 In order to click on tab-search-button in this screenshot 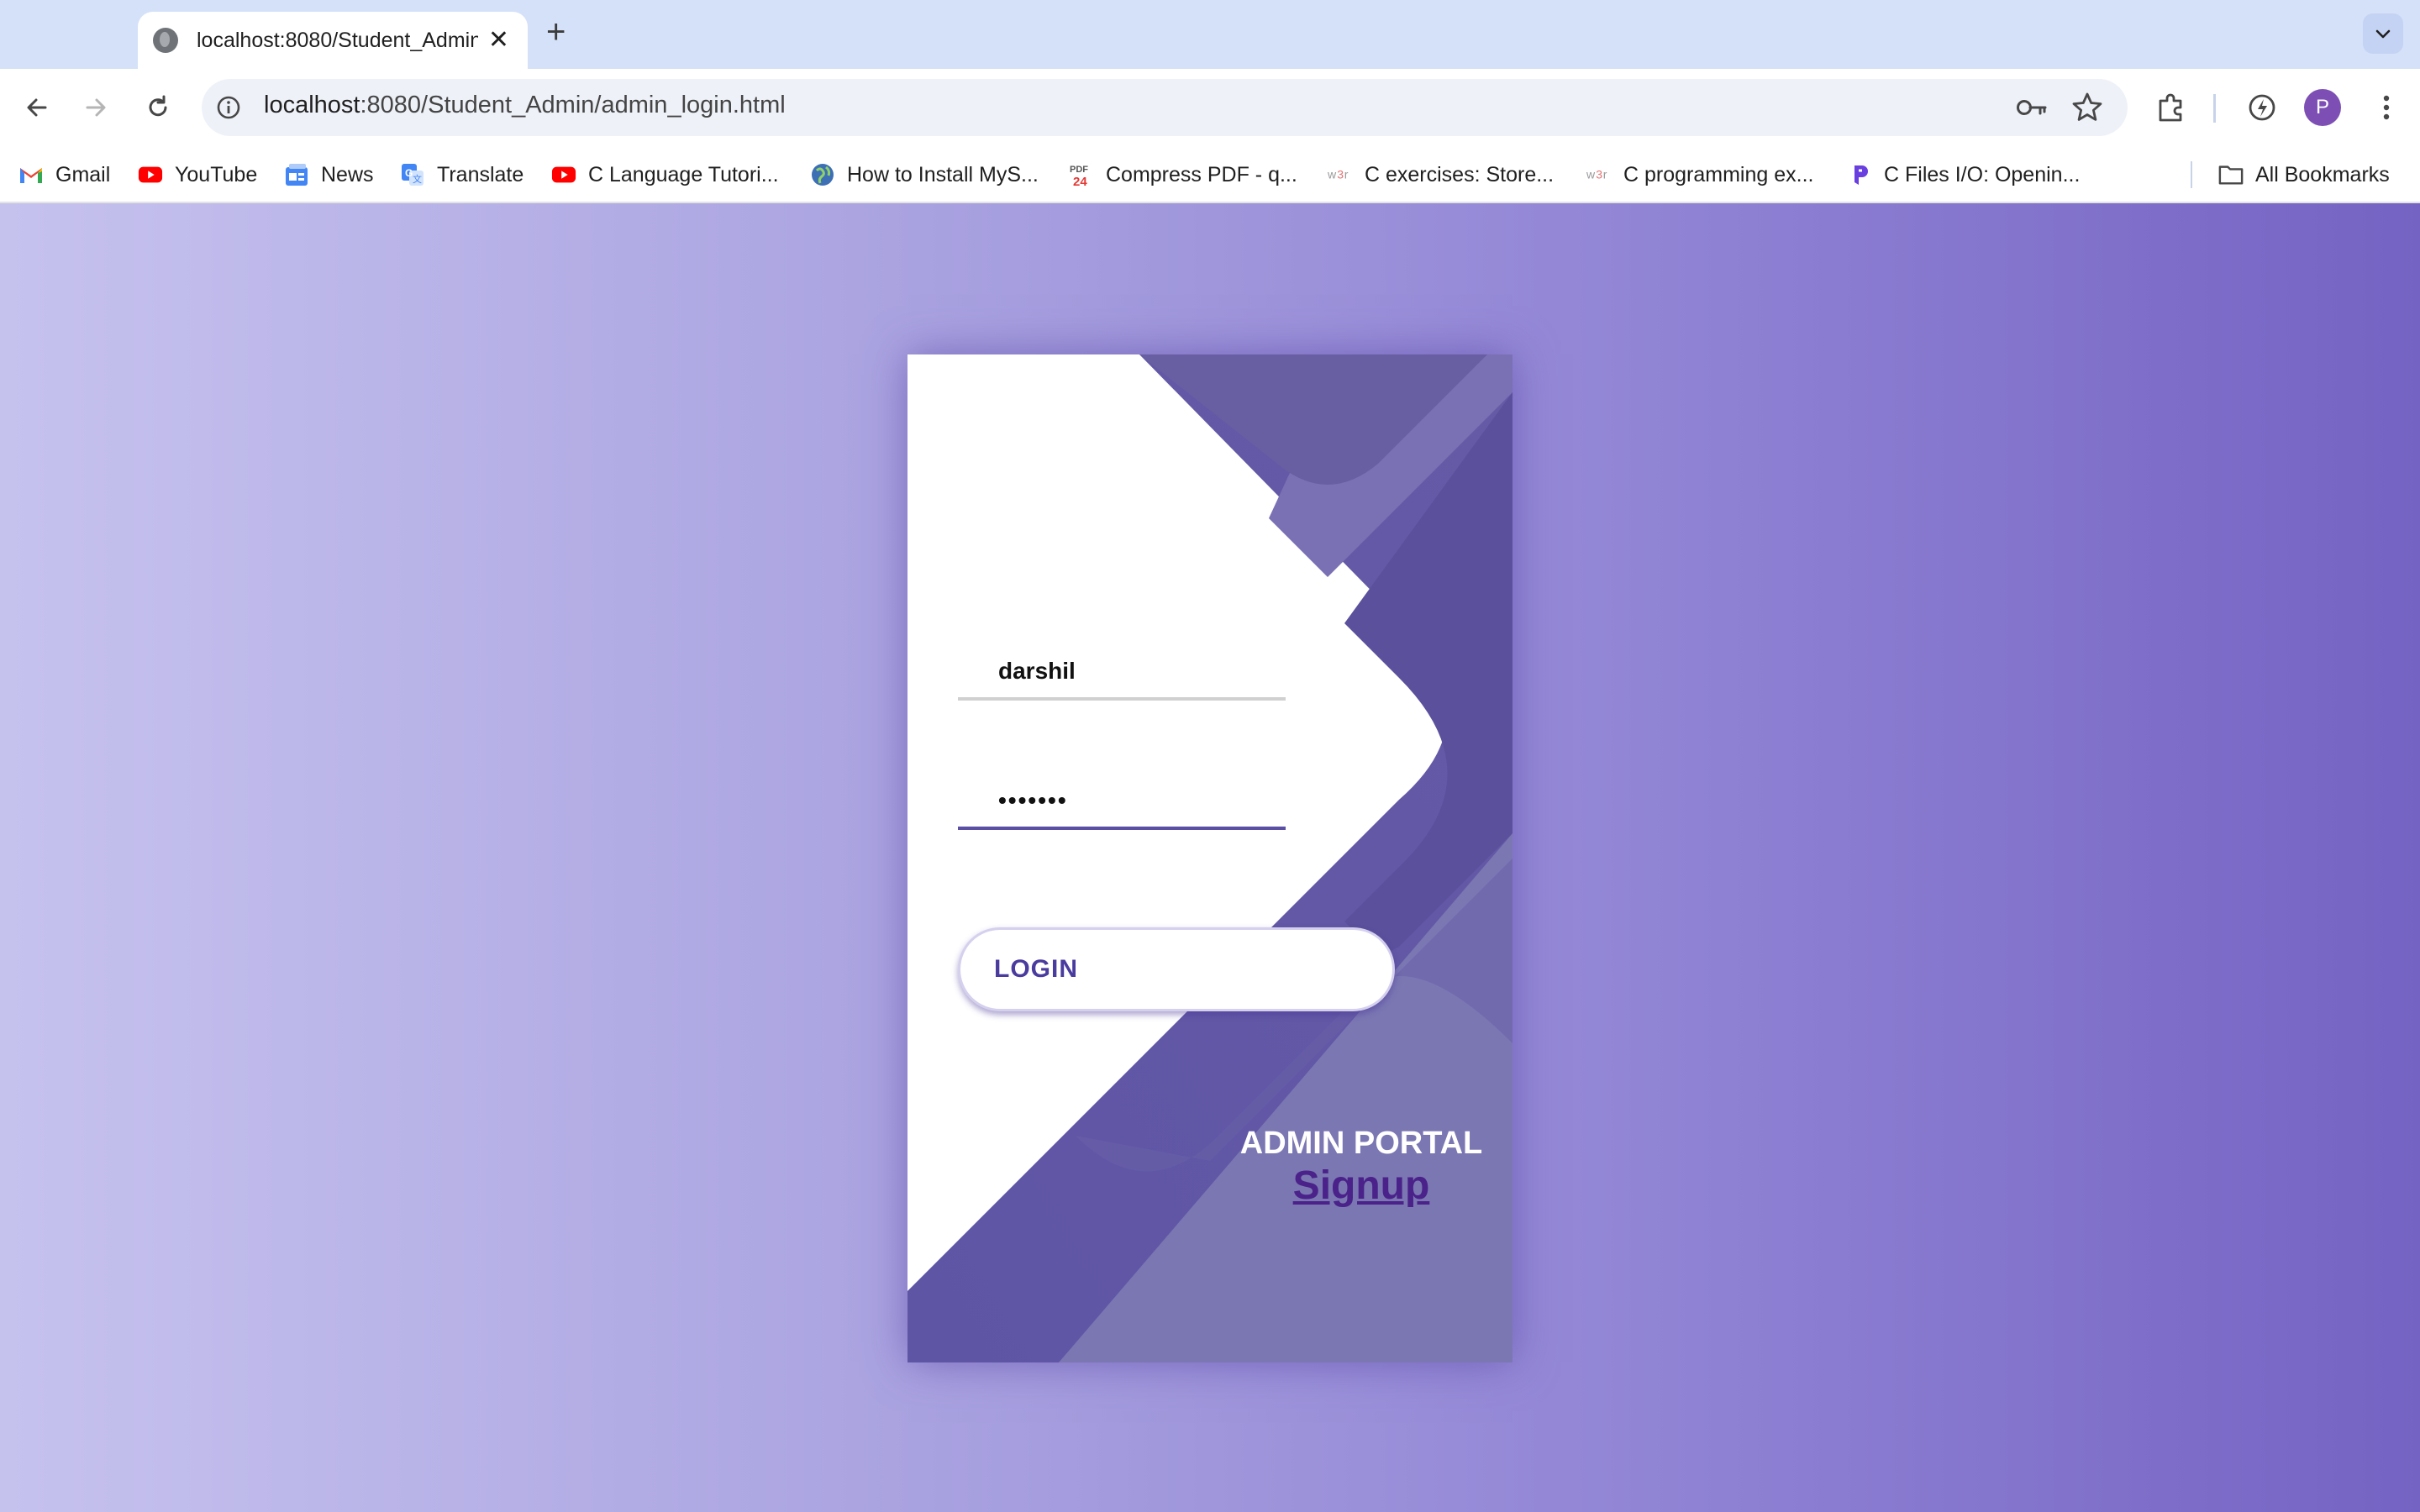, I will do `click(2383, 33)`.